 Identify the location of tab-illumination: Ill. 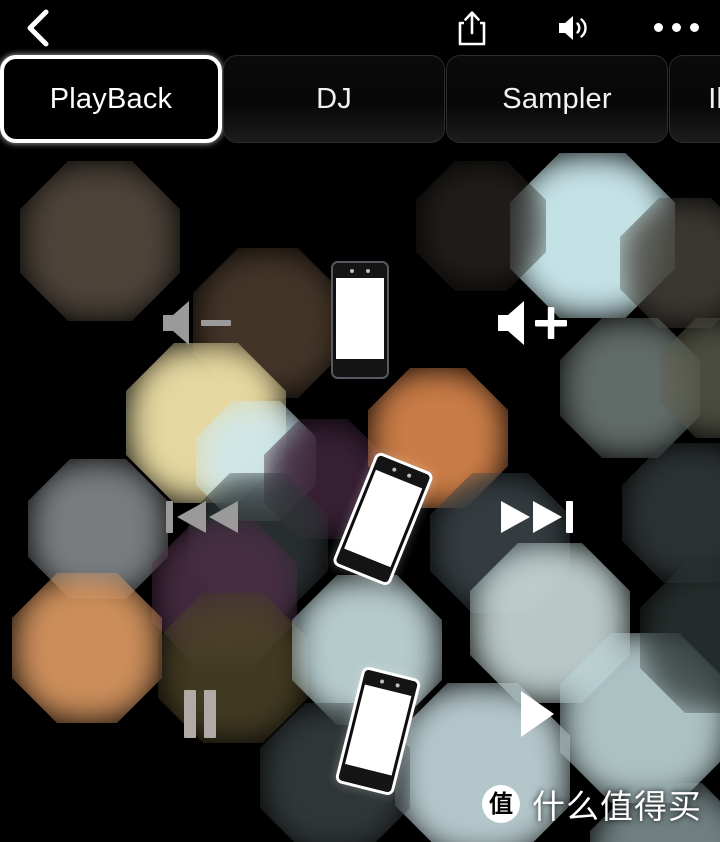
(694, 99).